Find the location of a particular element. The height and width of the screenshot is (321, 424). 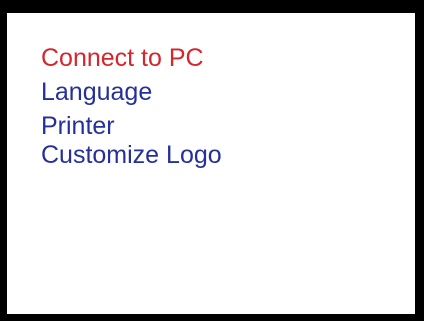

menu-item-printer: Printer is located at coordinates (131, 126).